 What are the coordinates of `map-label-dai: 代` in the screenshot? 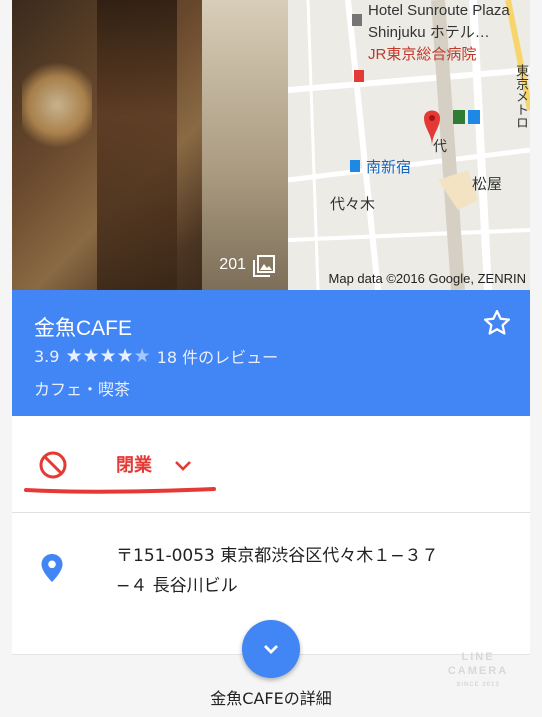 It's located at (440, 146).